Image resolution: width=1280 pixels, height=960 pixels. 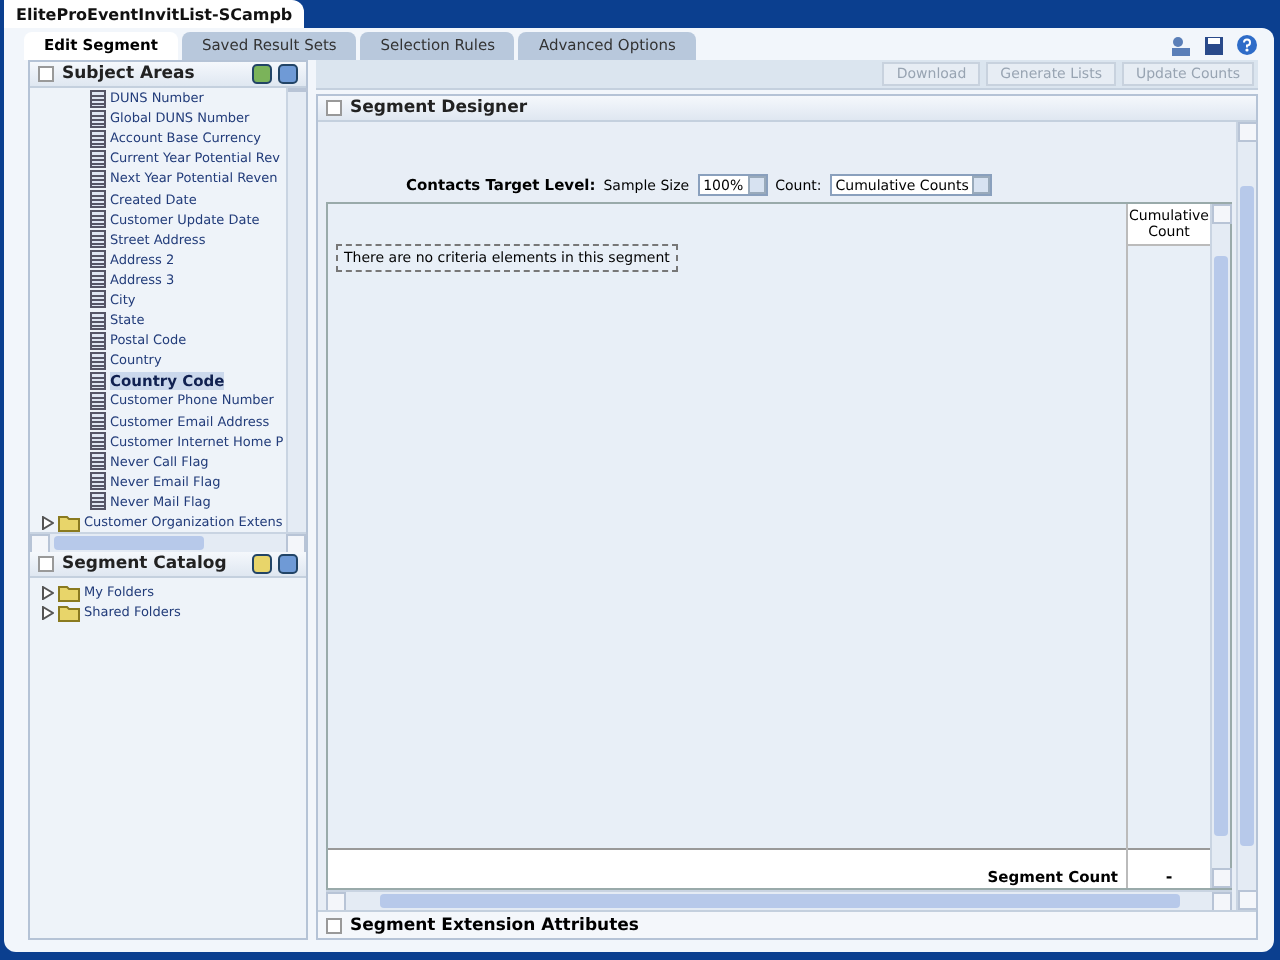 I want to click on panel-title: Subject Areas, so click(x=128, y=74).